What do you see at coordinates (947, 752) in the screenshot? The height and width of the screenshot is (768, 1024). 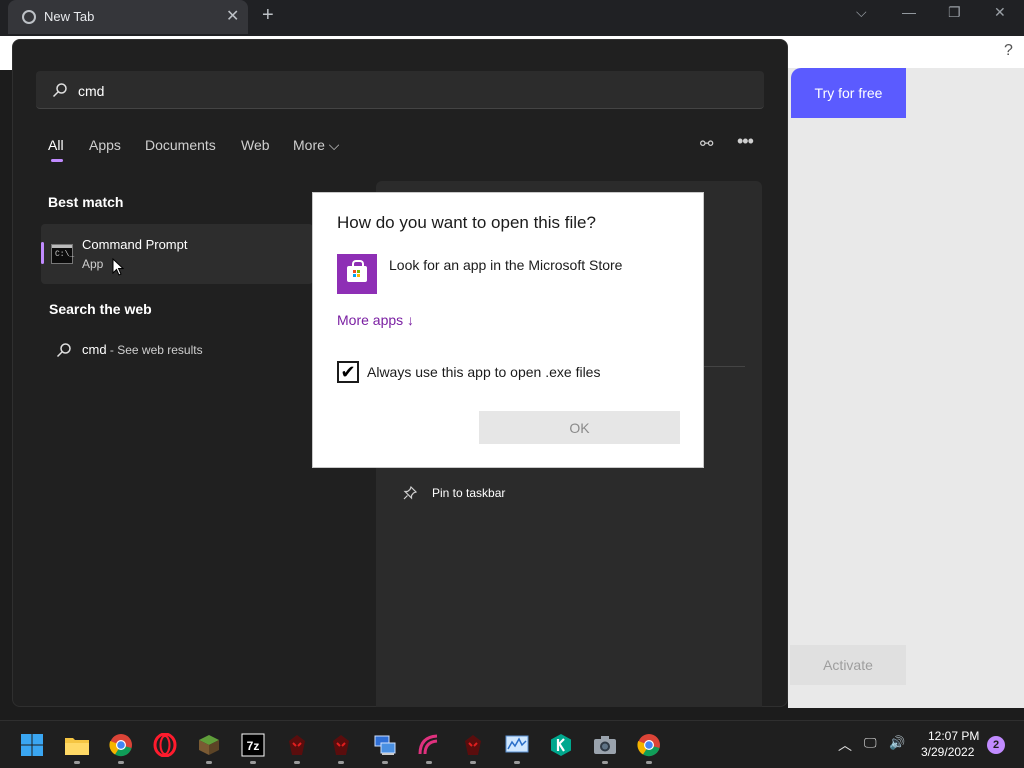 I see `clock-date: 3/29/2022` at bounding box center [947, 752].